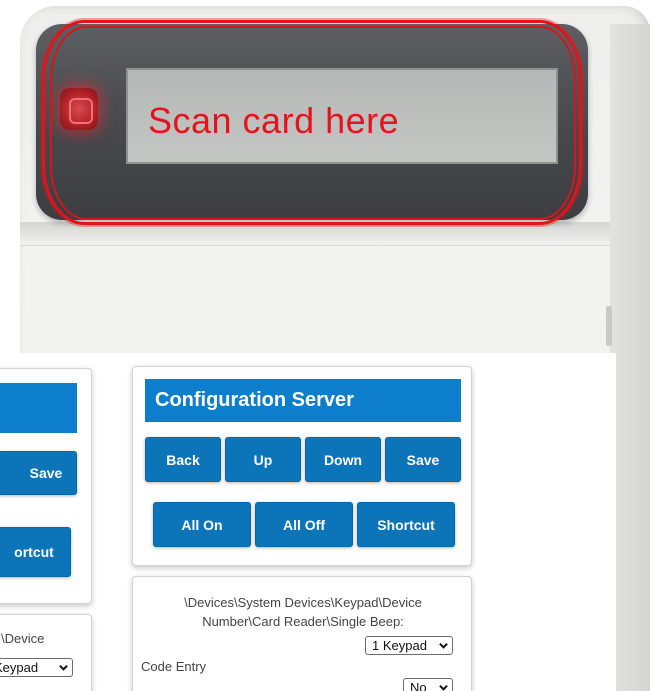  What do you see at coordinates (399, 645) in the screenshot?
I see `single-beep-value: 1 Keypad` at bounding box center [399, 645].